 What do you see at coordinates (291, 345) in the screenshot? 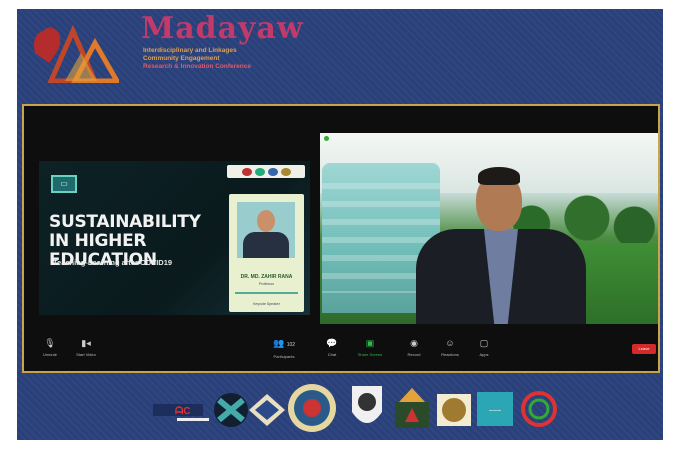
I see `participant-count: 102` at bounding box center [291, 345].